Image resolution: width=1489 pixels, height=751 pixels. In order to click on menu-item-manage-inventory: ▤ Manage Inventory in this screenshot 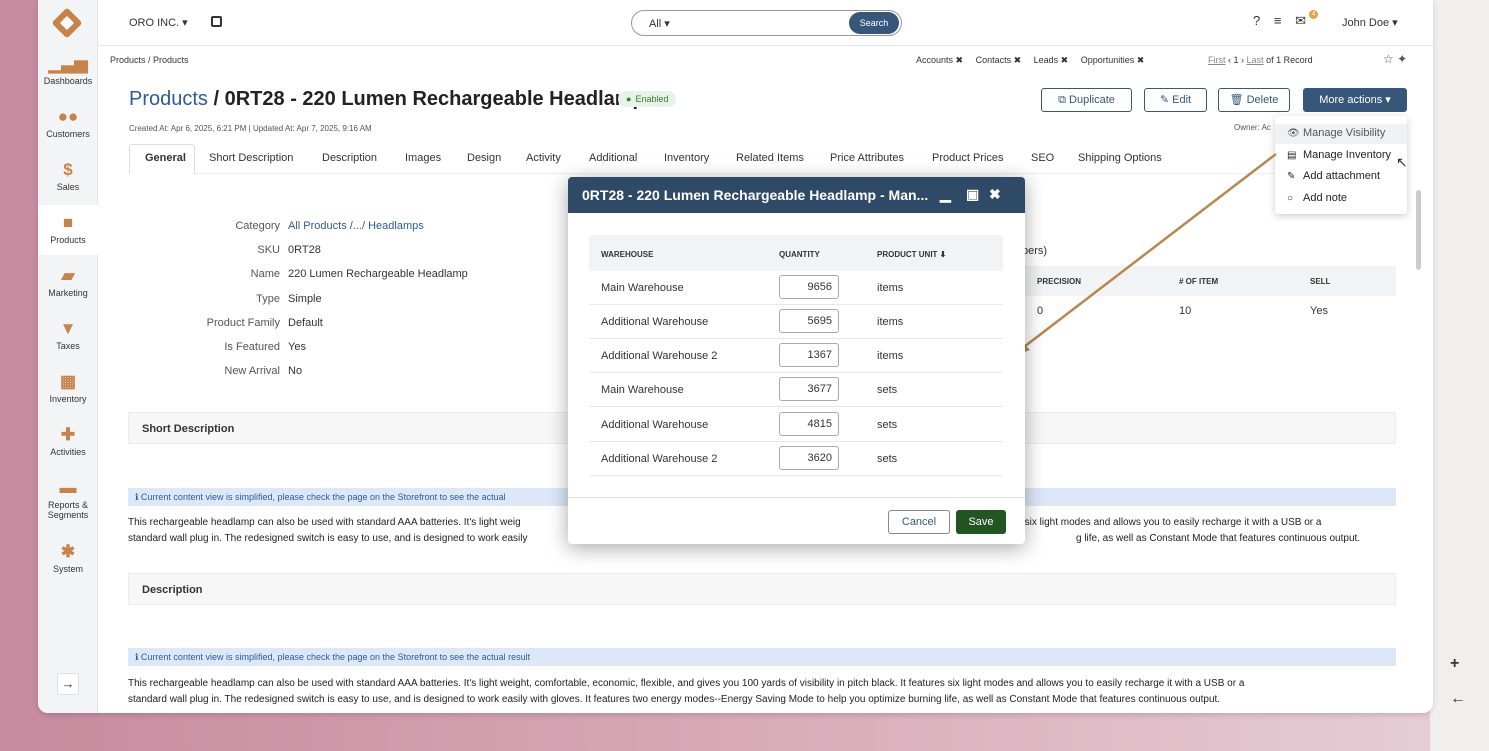, I will do `click(1339, 155)`.